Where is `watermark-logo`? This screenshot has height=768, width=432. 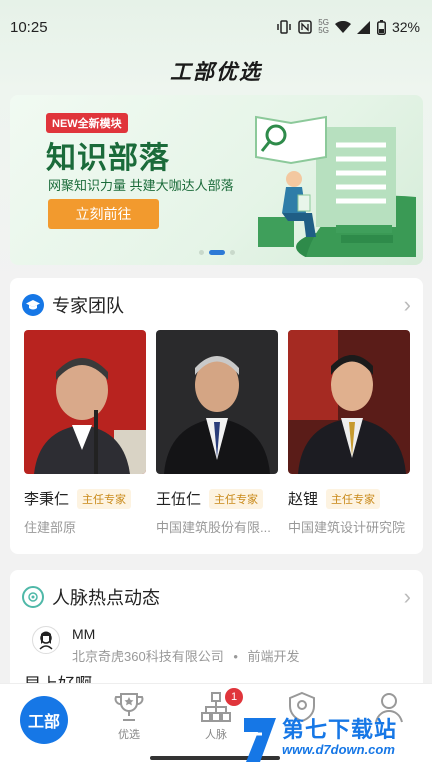
watermark-logo is located at coordinates (260, 740).